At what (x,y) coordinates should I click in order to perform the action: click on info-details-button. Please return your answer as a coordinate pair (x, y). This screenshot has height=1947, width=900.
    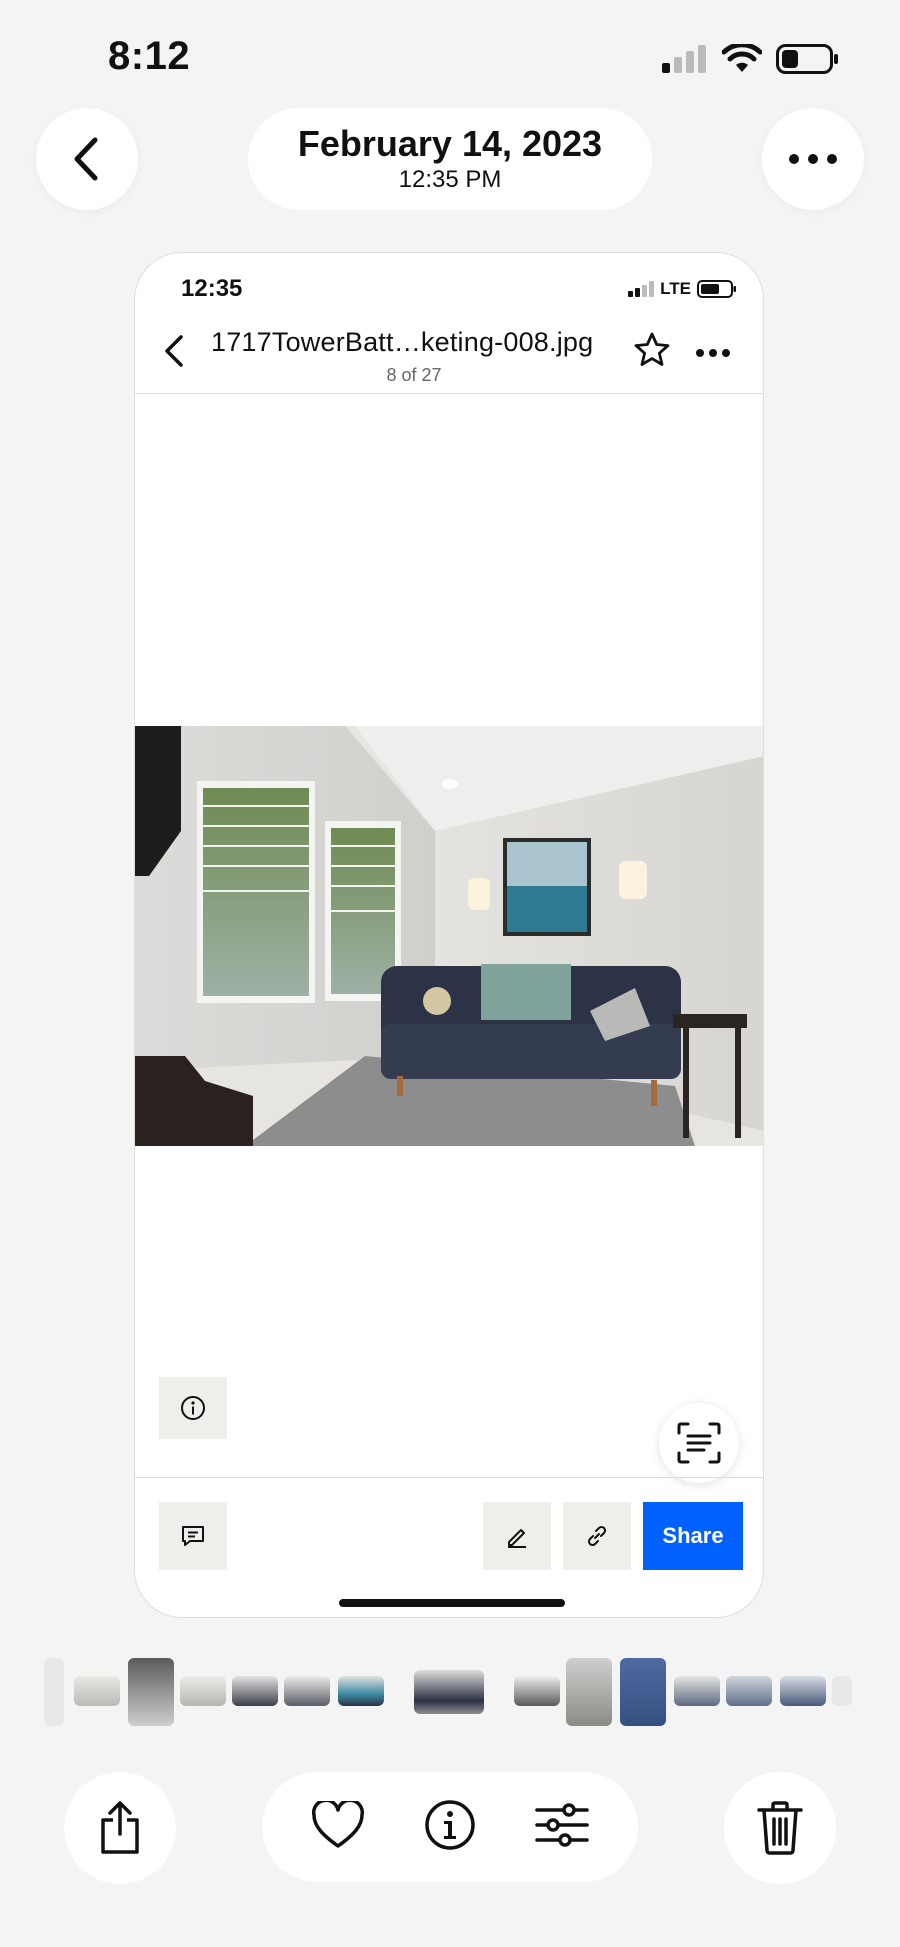
    Looking at the image, I should click on (450, 1827).